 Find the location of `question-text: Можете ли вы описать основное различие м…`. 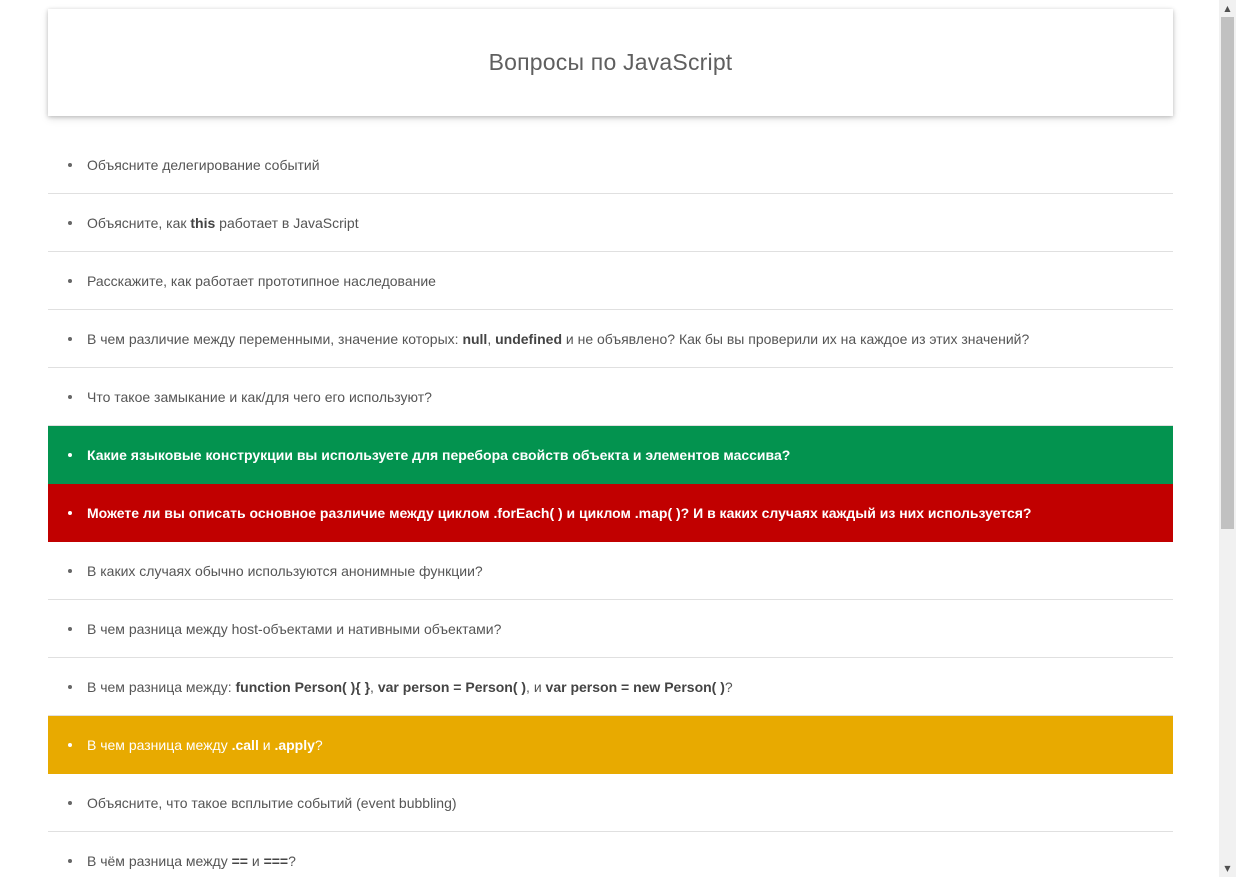

question-text: Можете ли вы описать основное различие м… is located at coordinates (559, 513).